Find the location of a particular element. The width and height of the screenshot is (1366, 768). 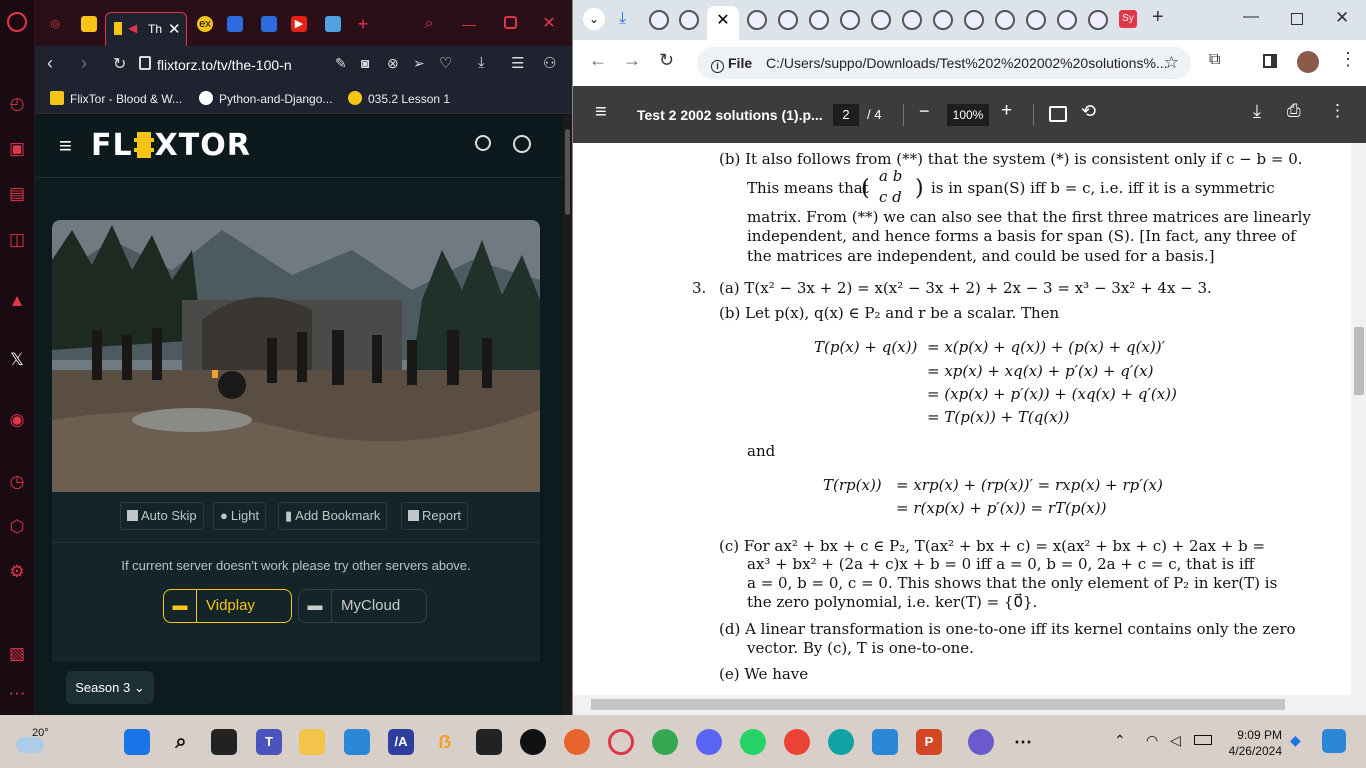

download-icon: ⤓ is located at coordinates (481, 62).